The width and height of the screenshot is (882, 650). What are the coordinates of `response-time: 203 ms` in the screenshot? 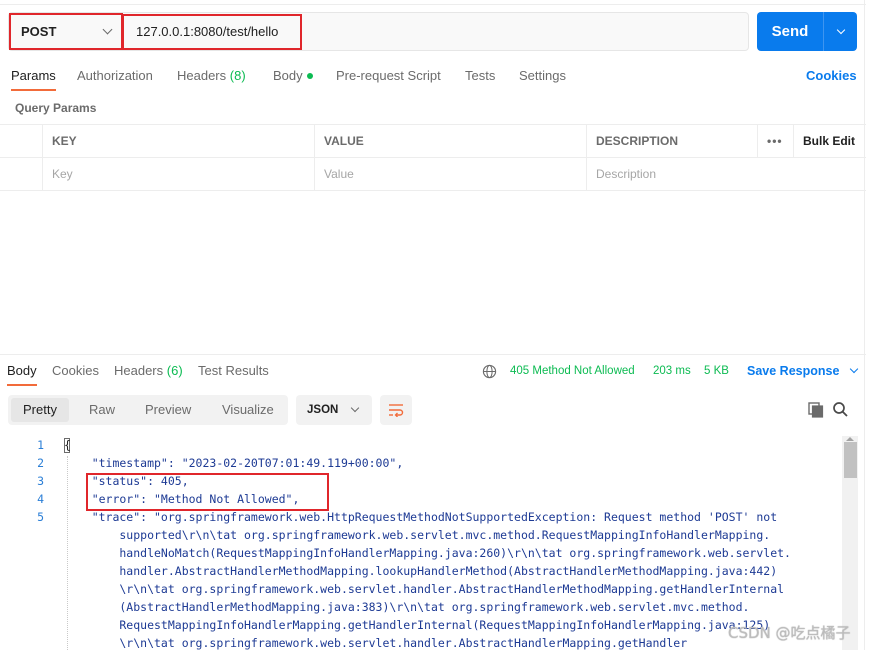 It's located at (672, 372).